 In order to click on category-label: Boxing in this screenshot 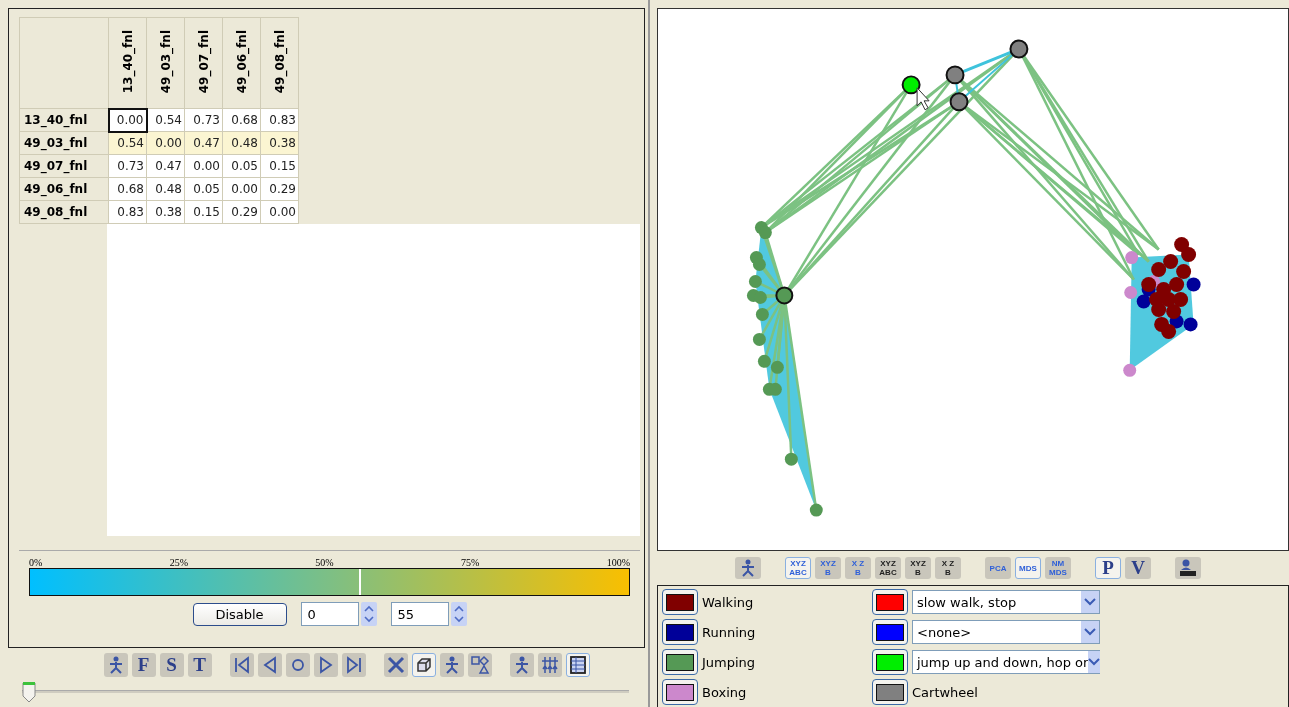, I will do `click(724, 692)`.